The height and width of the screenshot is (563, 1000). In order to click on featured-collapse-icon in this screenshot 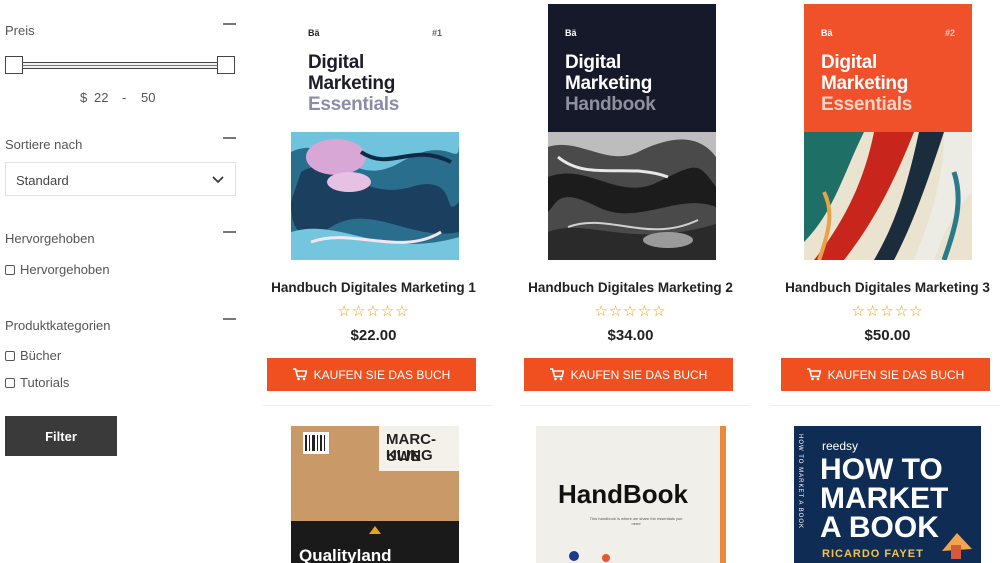, I will do `click(229, 232)`.